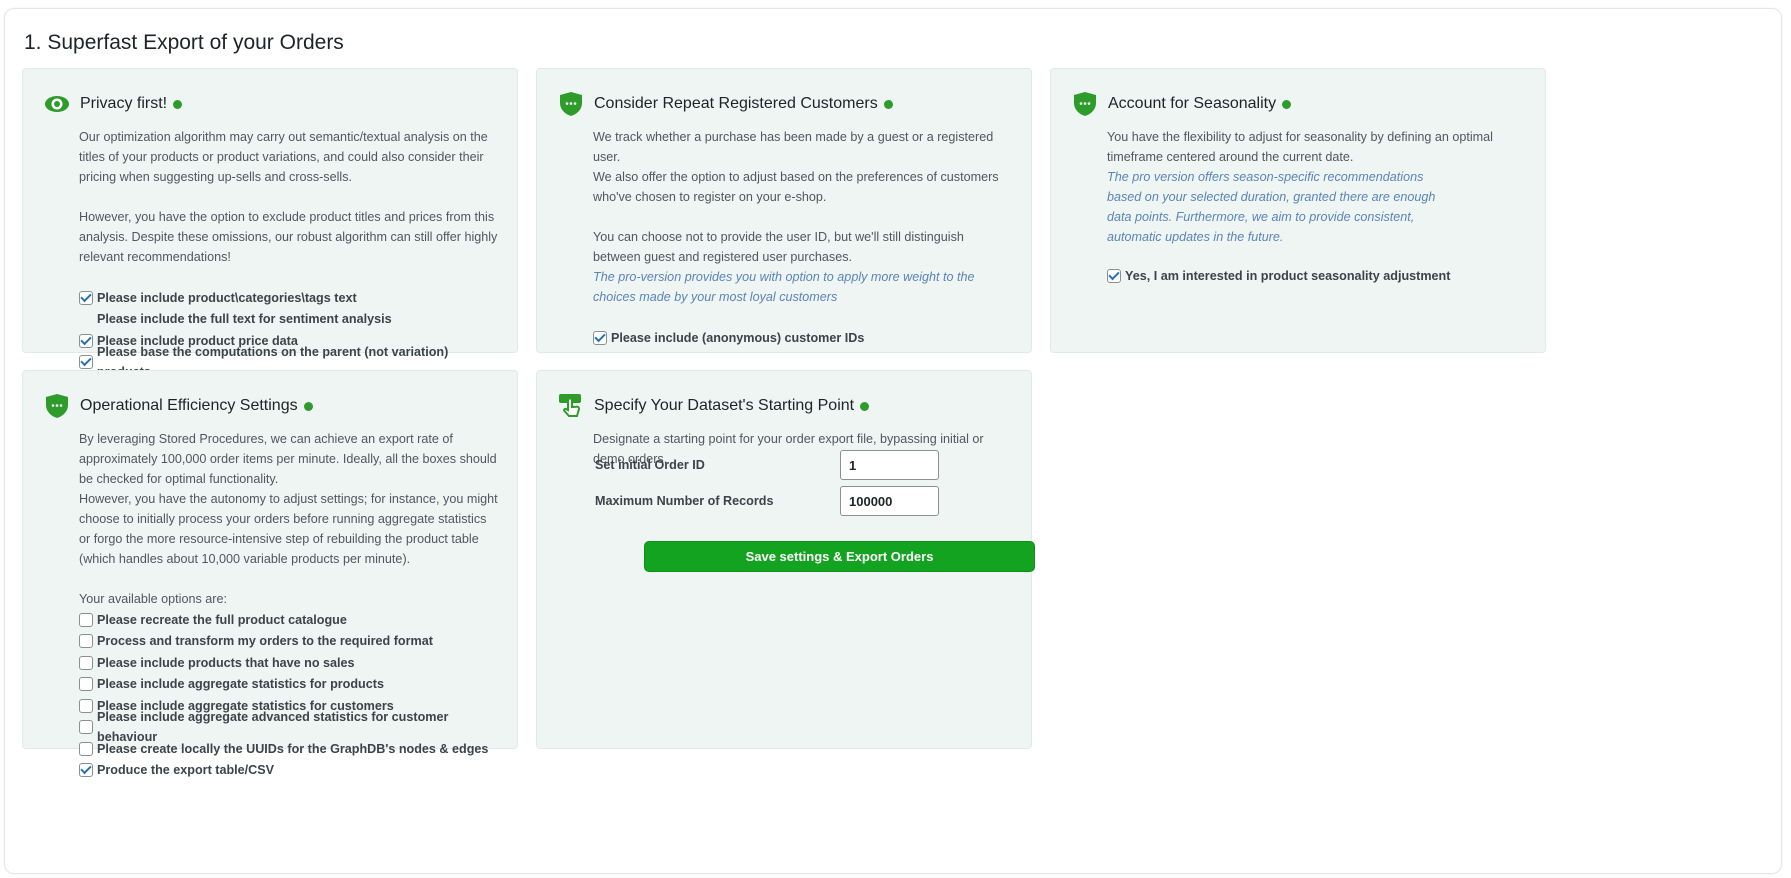 The width and height of the screenshot is (1791, 878). Describe the element at coordinates (839, 556) in the screenshot. I see `save-export-button: Save settings & Export Orders` at that location.